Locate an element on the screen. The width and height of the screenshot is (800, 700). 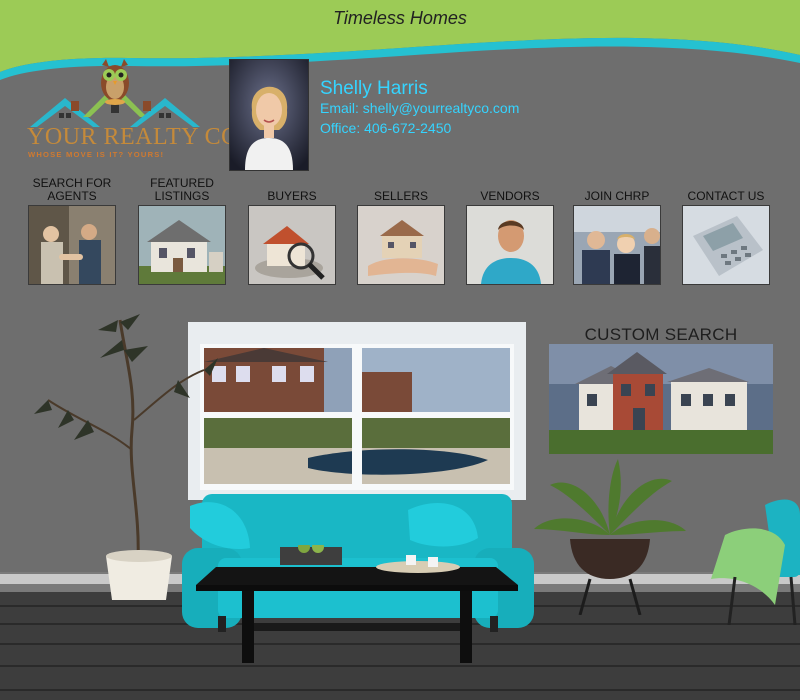
house-in-hand-icon is located at coordinates (401, 245).